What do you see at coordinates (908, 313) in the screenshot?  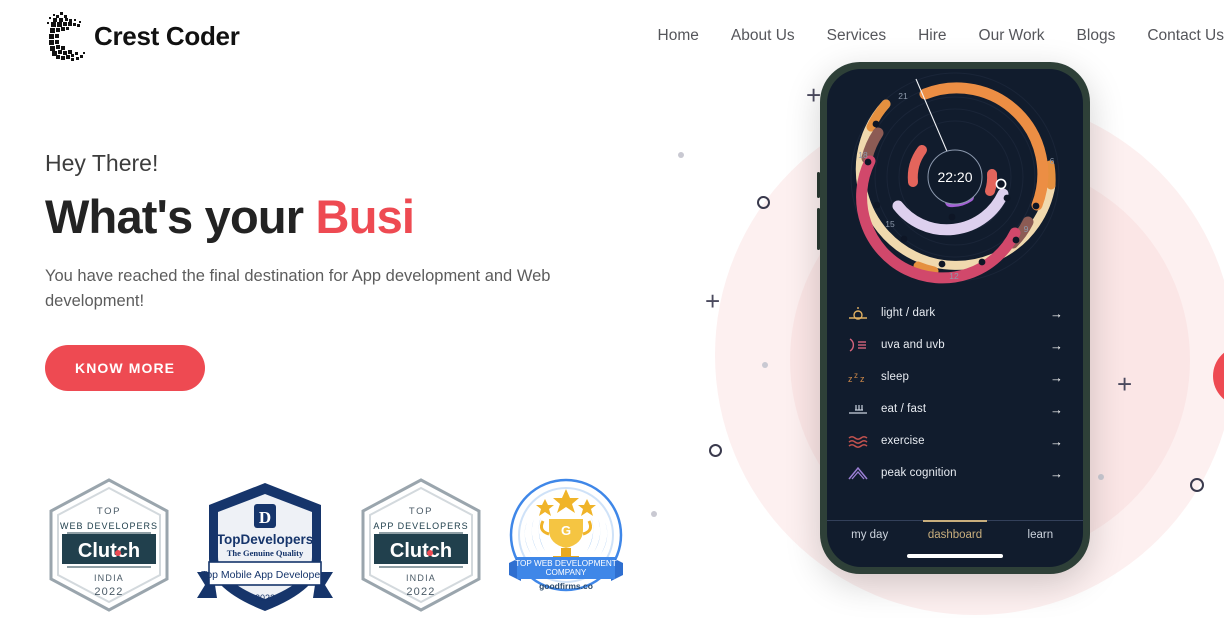 I see `menu-item-label: light / dark` at bounding box center [908, 313].